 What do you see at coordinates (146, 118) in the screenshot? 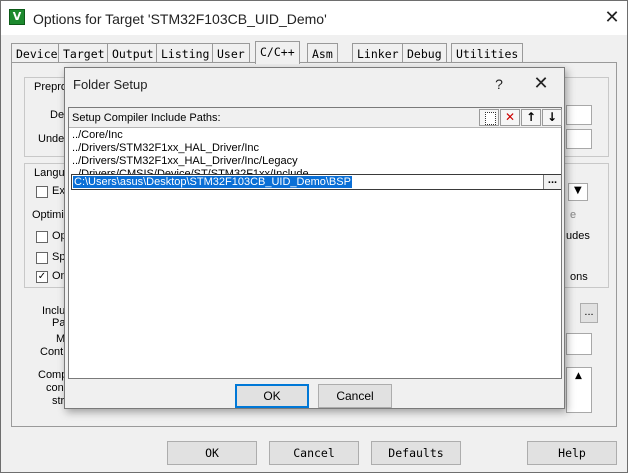
I see `list-header-label: Setup Compiler Include Paths:` at bounding box center [146, 118].